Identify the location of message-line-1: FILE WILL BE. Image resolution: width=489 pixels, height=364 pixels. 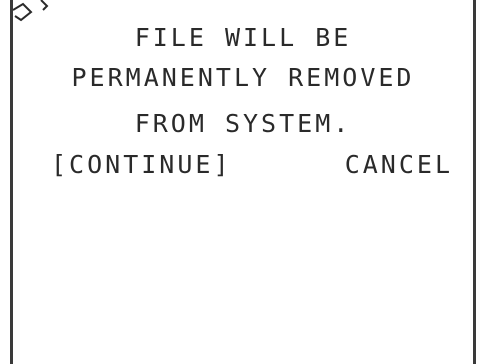
(243, 37).